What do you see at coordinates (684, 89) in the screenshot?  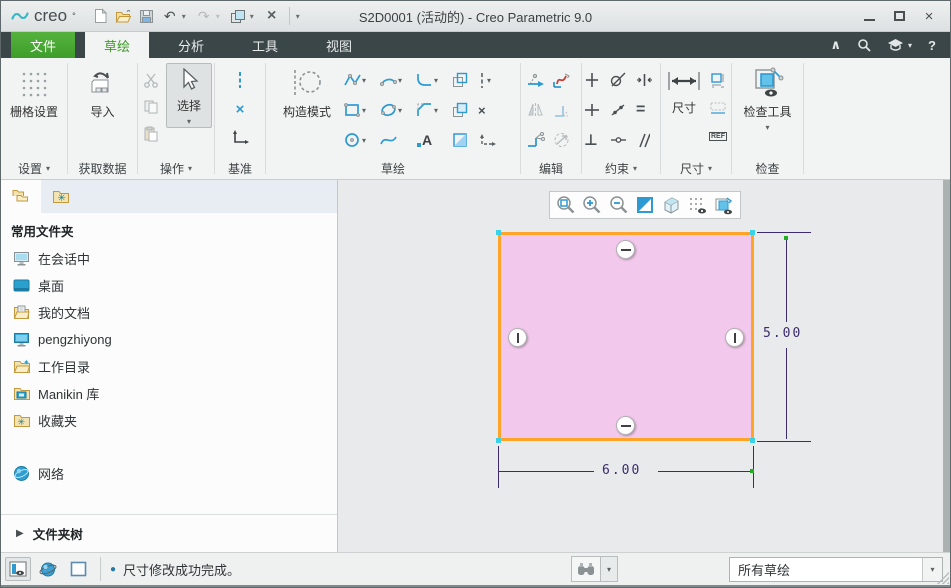 I see `dimension-button: 尺寸` at bounding box center [684, 89].